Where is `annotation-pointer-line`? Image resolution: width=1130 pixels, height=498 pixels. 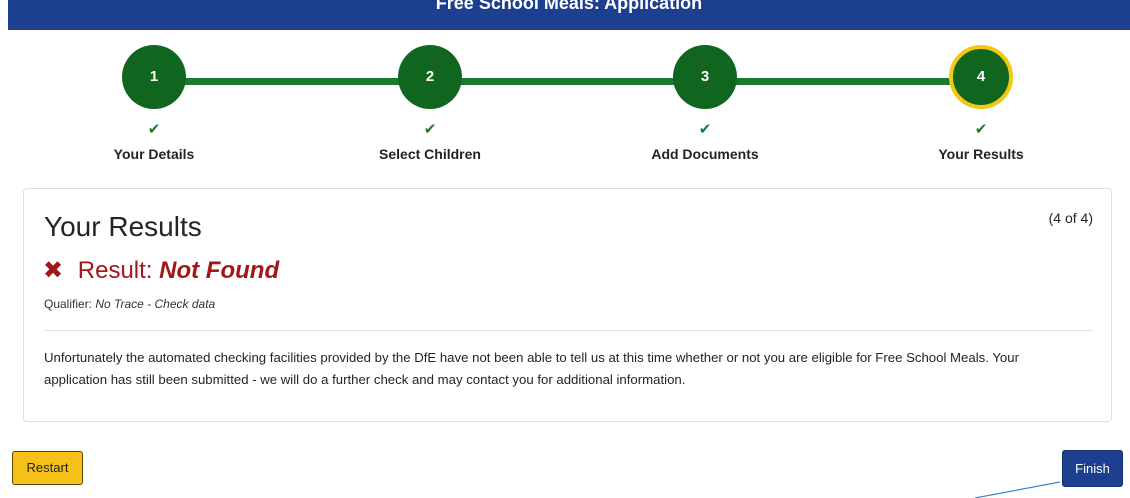
annotation-pointer-line is located at coordinates (1017, 489).